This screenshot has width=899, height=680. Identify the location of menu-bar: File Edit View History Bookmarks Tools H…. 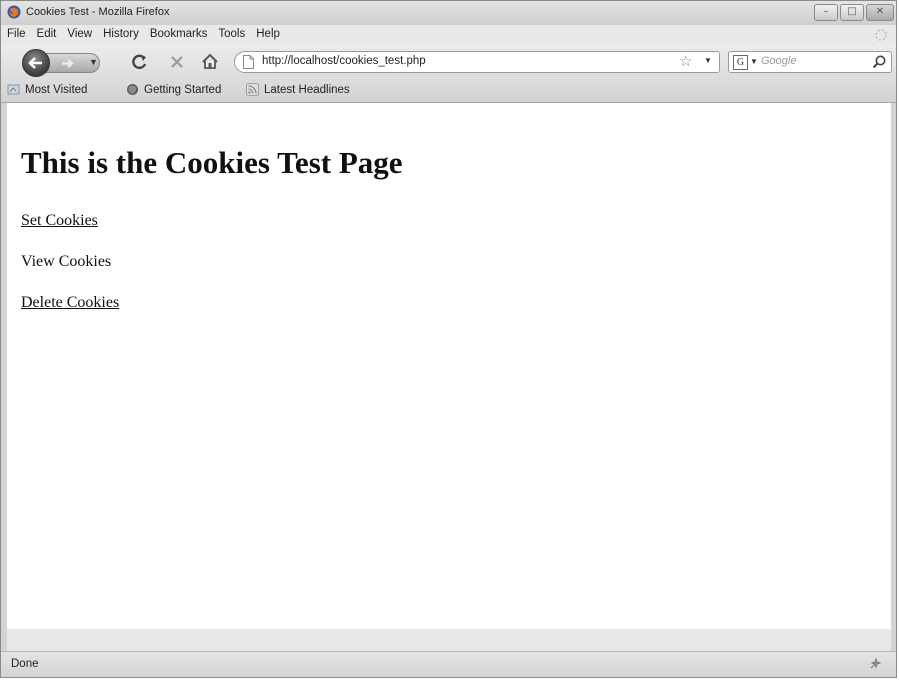
(448, 35).